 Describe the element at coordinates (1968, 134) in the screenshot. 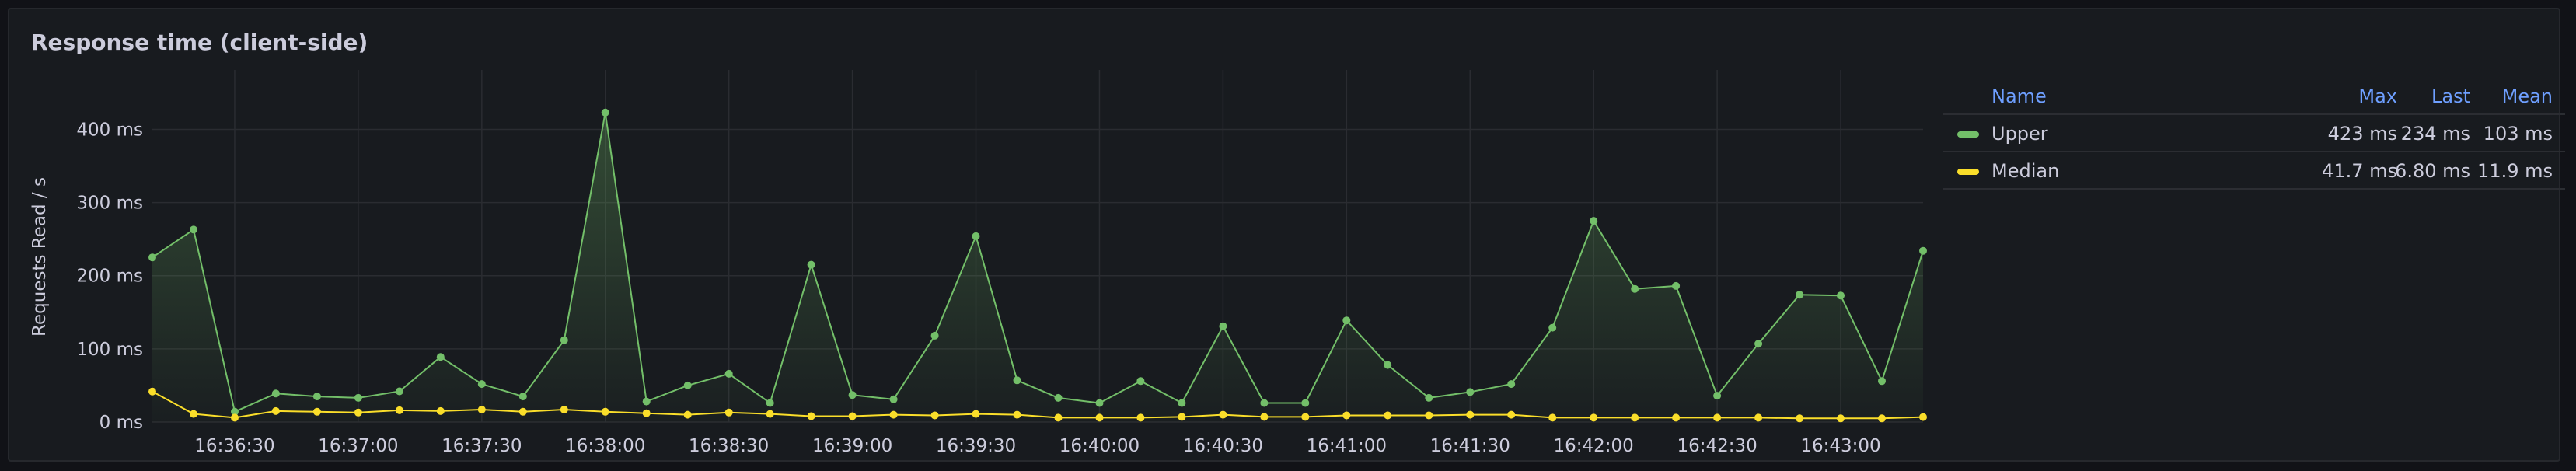

I see `legend-swatch-upper` at that location.